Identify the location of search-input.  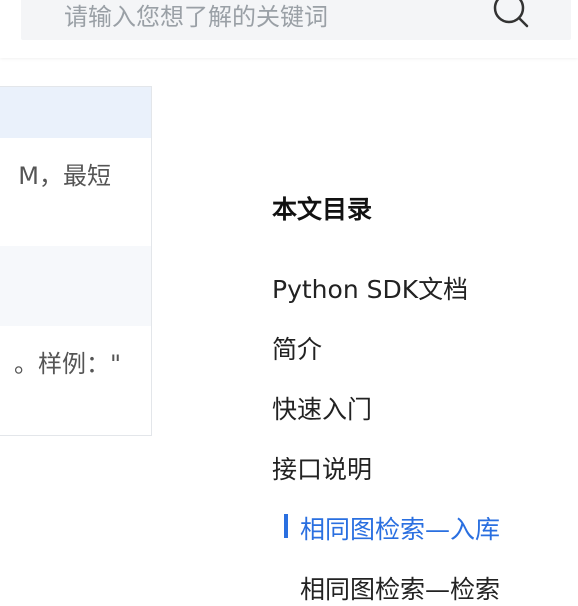
(277, 20).